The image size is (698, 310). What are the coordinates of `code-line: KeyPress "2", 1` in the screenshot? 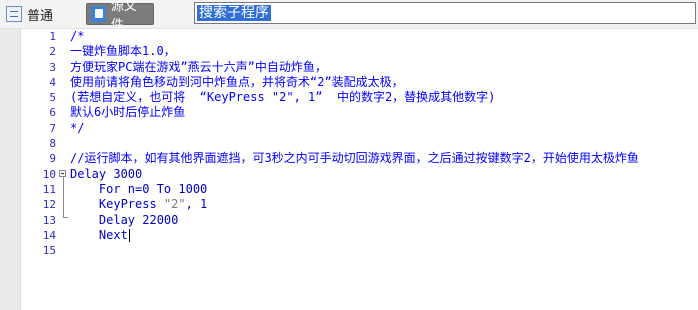 It's located at (383, 204).